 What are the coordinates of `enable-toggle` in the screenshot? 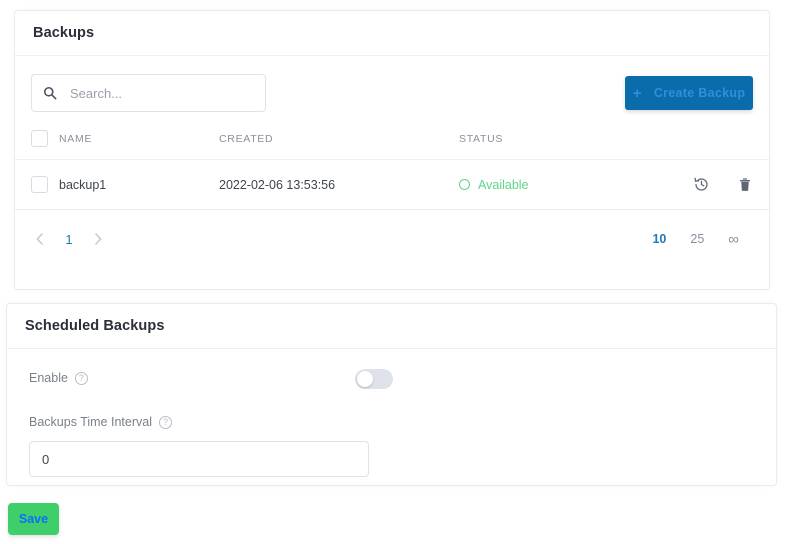 It's located at (374, 379).